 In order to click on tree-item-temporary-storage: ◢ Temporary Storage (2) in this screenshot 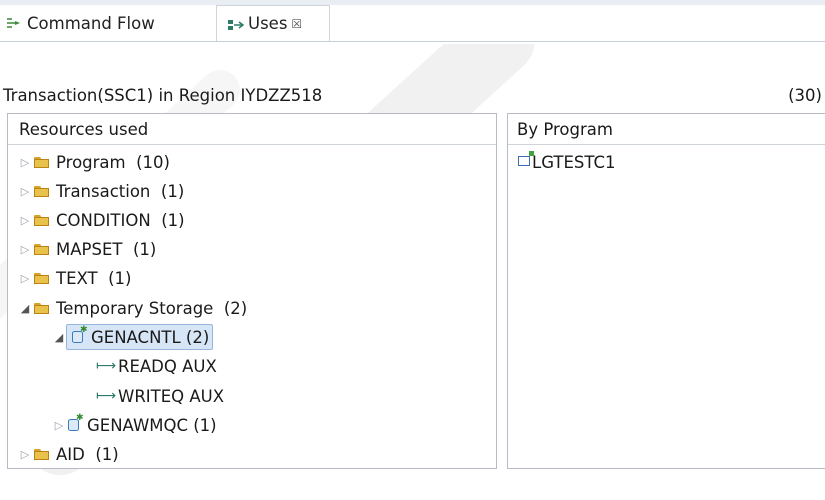, I will do `click(132, 308)`.